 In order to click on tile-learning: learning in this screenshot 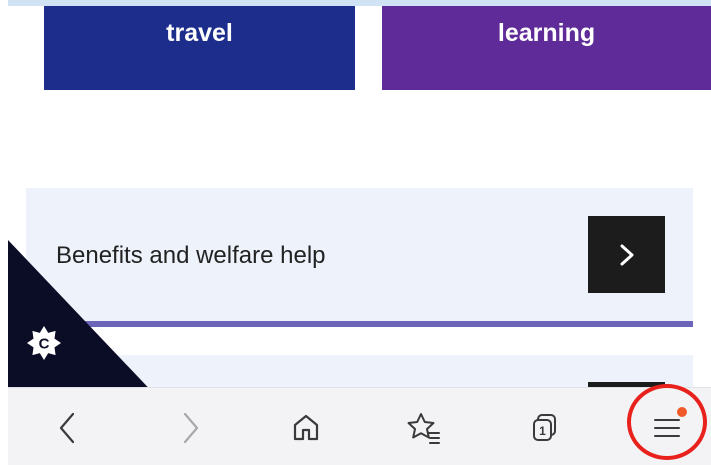, I will do `click(546, 45)`.